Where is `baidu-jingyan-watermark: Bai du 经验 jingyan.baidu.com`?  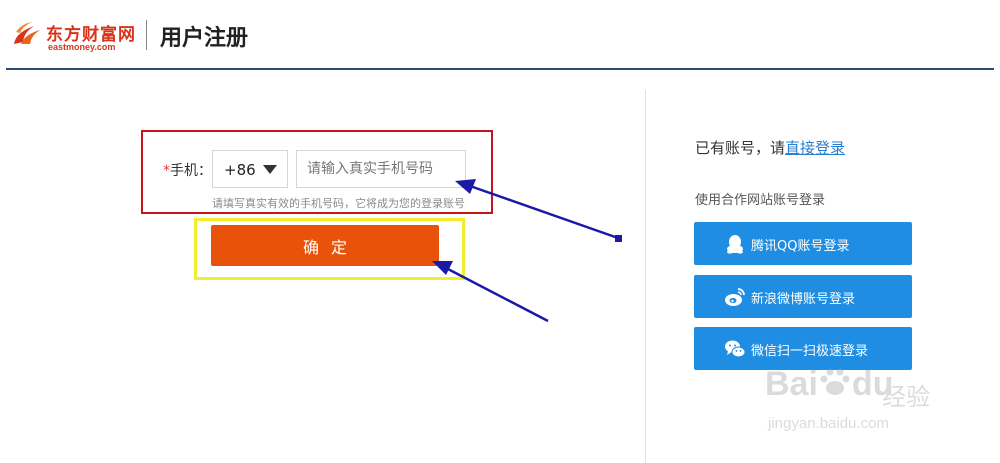
baidu-jingyan-watermark: Bai du 经验 jingyan.baidu.com is located at coordinates (860, 400).